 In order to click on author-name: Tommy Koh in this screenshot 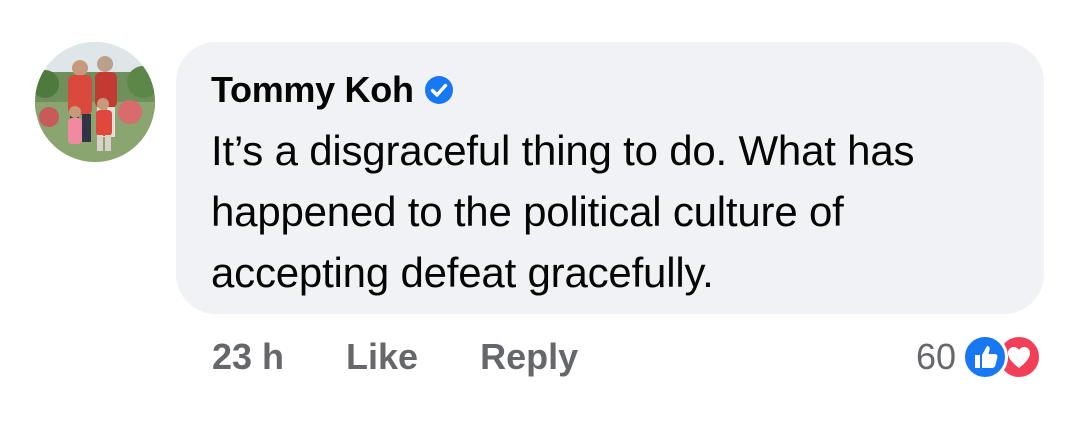, I will do `click(312, 90)`.